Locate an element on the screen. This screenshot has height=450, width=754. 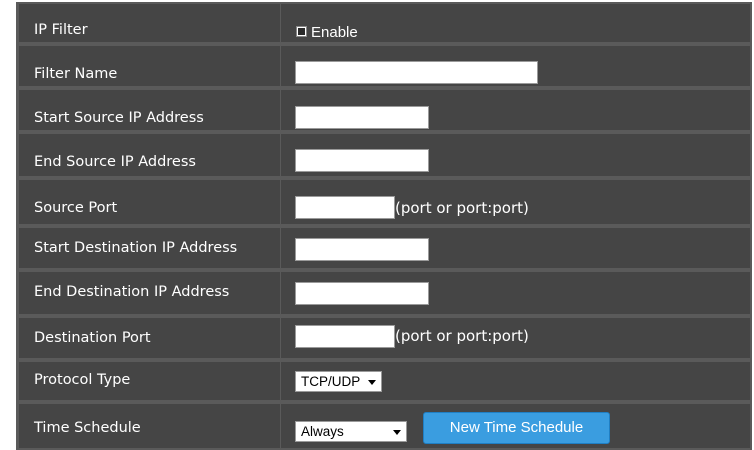
filter-name-row: Filter Name is located at coordinates (384, 66).